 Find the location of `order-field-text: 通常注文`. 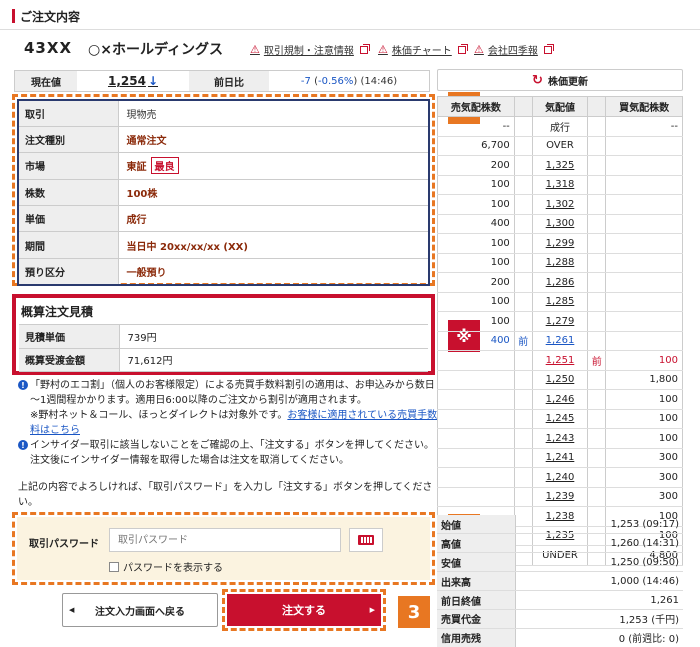

order-field-text: 通常注文 is located at coordinates (146, 142).